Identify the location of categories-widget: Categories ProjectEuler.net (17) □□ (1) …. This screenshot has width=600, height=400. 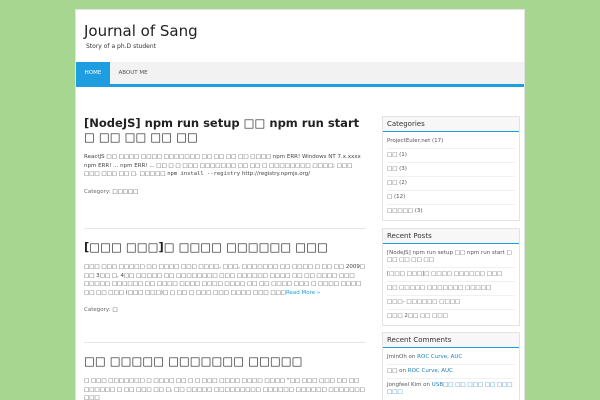
(451, 168).